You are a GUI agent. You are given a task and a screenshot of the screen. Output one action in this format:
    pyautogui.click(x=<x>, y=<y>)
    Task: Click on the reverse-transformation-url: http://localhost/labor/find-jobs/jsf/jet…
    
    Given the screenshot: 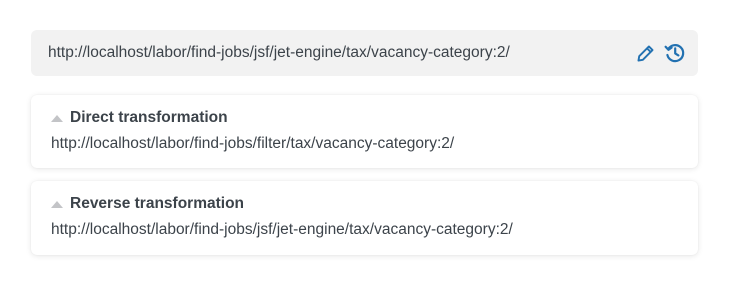 What is the action you would take?
    pyautogui.click(x=282, y=229)
    